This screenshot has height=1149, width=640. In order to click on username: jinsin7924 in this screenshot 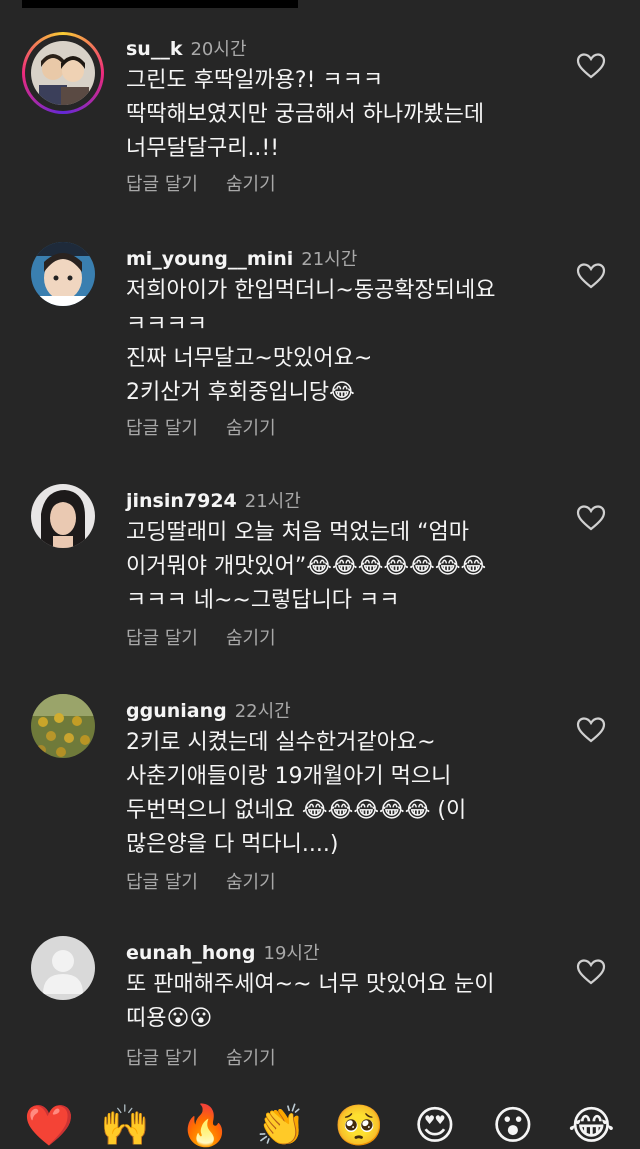, I will do `click(181, 501)`.